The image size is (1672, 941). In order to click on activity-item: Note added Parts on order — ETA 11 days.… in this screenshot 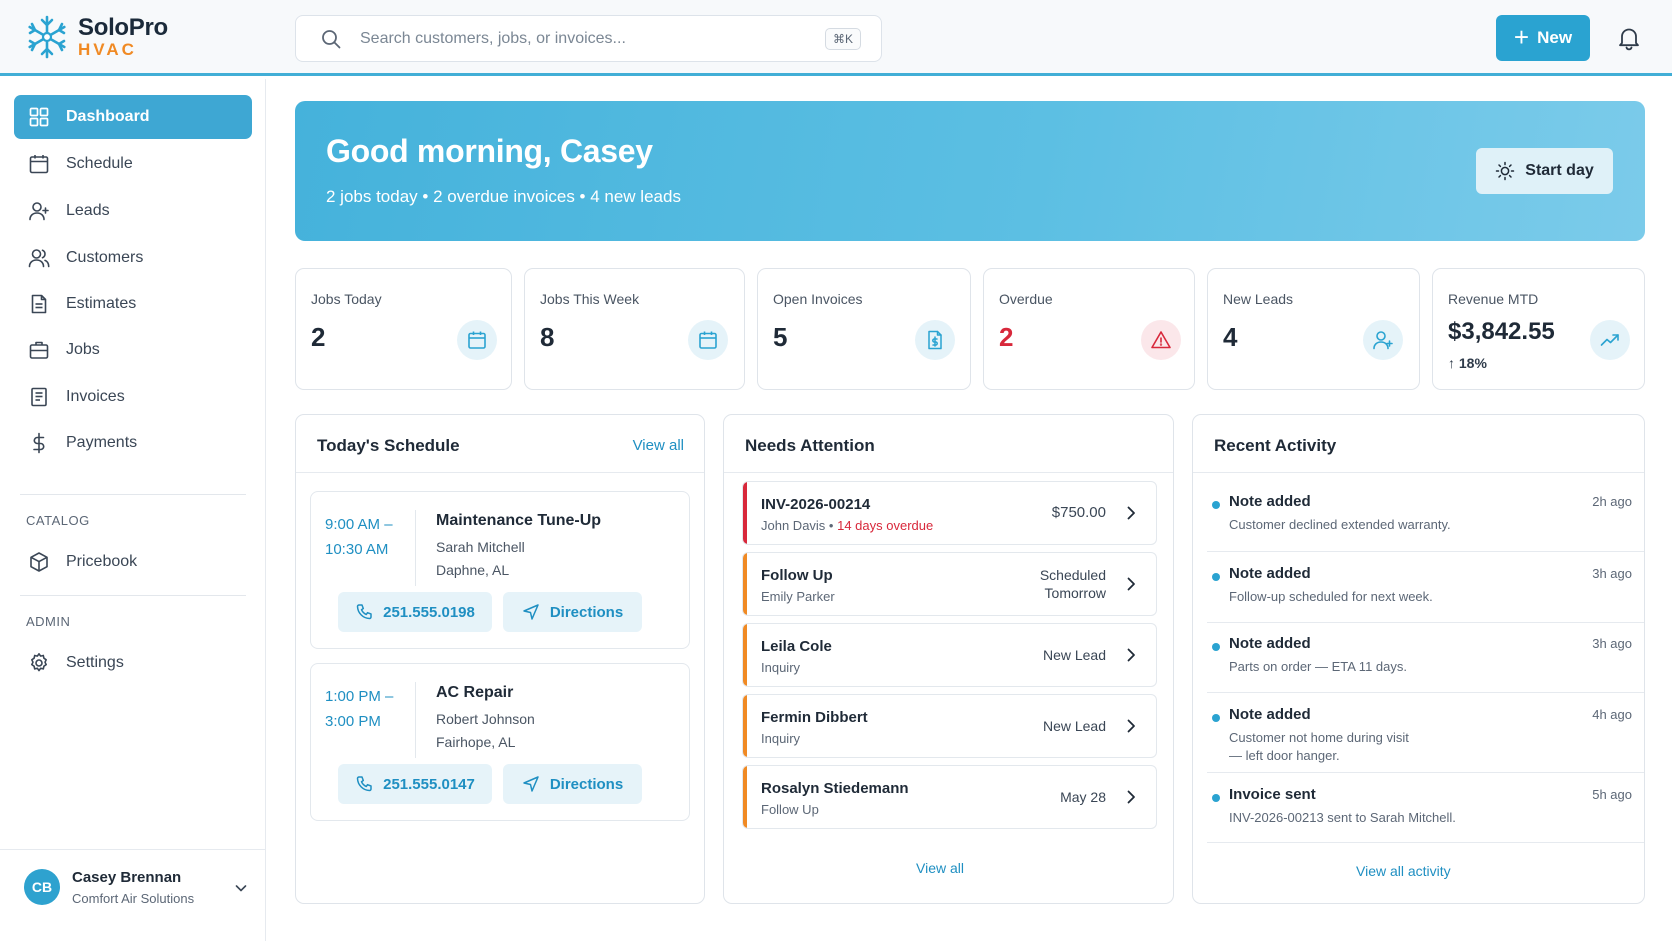, I will do `click(1425, 664)`.